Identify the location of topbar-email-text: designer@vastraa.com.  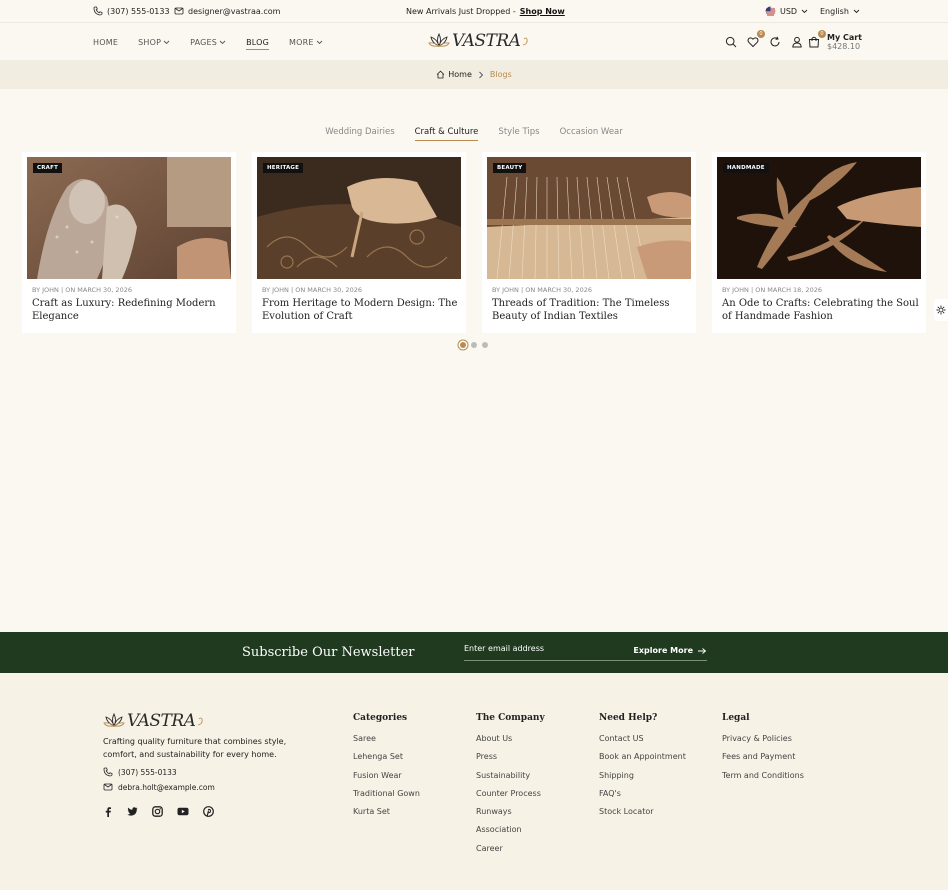
(234, 11).